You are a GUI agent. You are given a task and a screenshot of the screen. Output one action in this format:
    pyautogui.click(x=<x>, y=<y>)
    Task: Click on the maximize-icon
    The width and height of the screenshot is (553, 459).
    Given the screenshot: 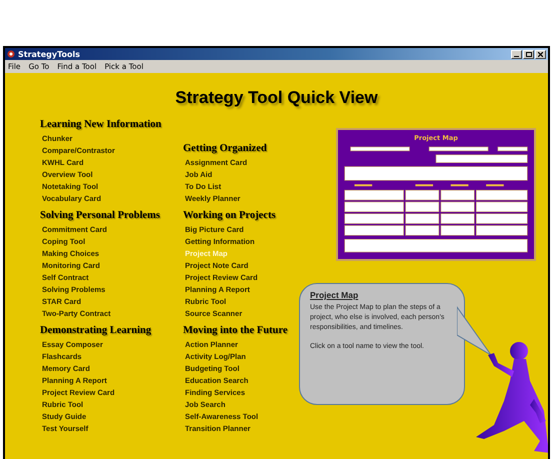 What is the action you would take?
    pyautogui.click(x=529, y=54)
    